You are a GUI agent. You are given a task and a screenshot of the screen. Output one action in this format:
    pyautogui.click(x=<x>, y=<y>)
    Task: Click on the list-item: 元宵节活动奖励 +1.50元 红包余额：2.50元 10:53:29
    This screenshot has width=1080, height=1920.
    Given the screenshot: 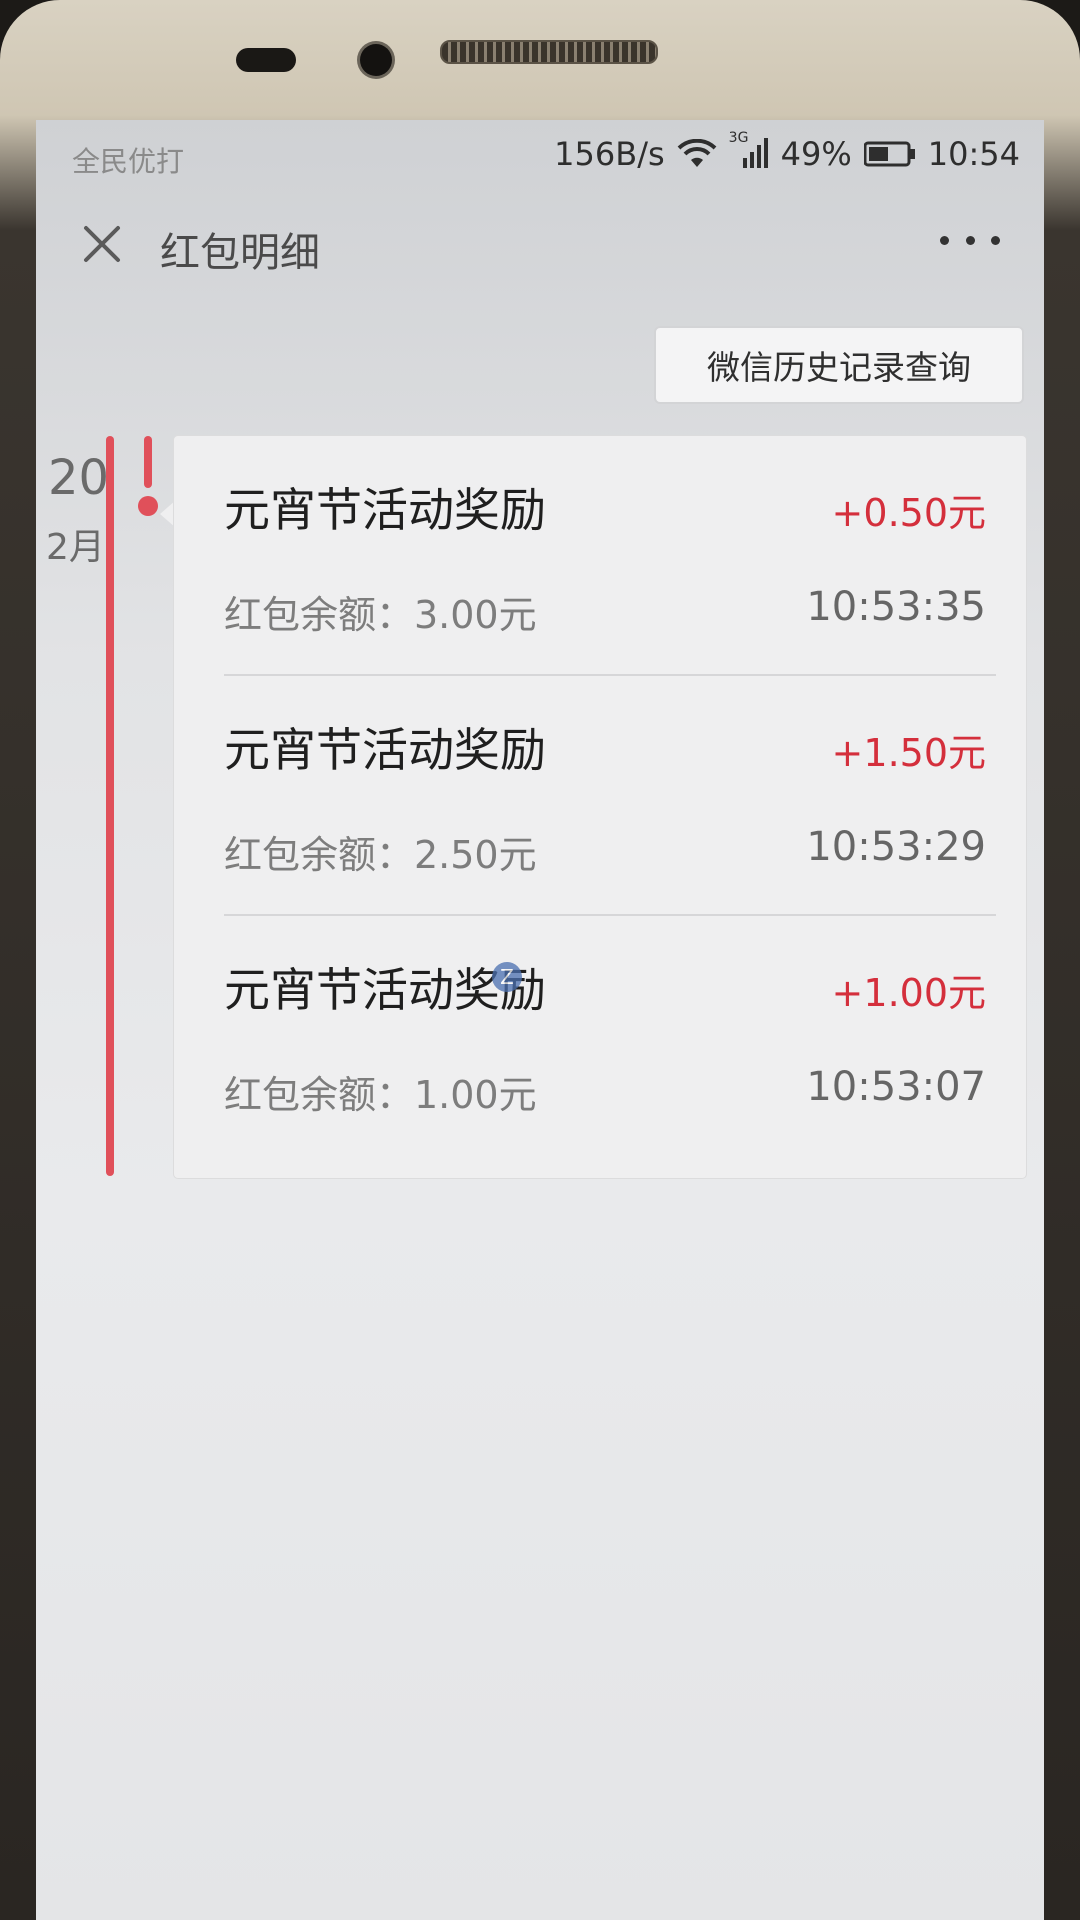 What is the action you would take?
    pyautogui.click(x=600, y=796)
    